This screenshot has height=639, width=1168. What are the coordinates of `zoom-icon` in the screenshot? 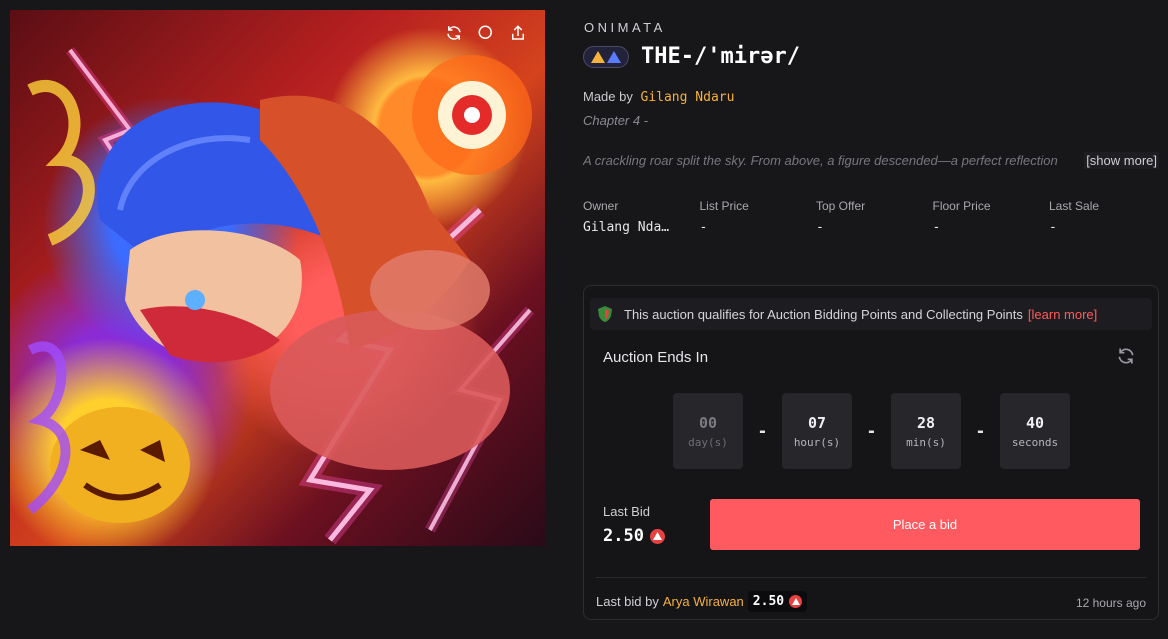 It's located at (486, 33).